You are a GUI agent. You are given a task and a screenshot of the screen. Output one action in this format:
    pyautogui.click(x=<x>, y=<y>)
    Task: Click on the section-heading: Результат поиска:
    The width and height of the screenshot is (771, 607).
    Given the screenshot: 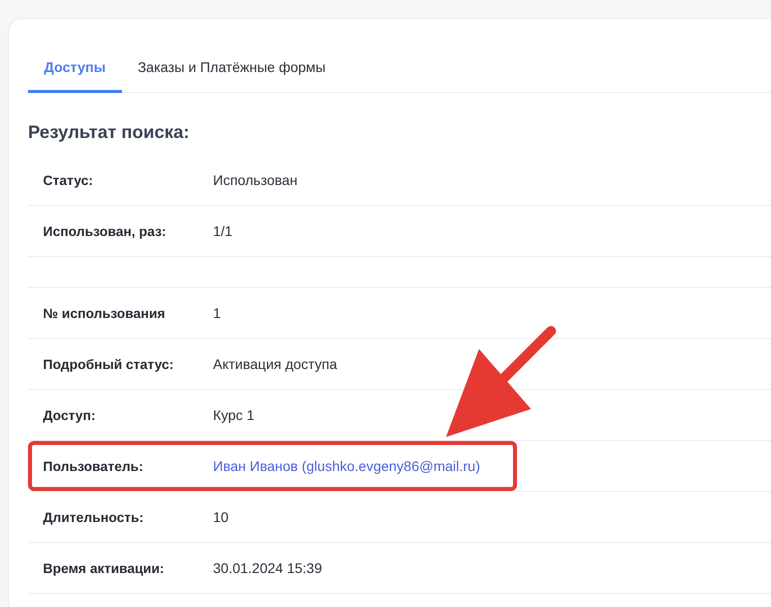 What is the action you would take?
    pyautogui.click(x=109, y=132)
    